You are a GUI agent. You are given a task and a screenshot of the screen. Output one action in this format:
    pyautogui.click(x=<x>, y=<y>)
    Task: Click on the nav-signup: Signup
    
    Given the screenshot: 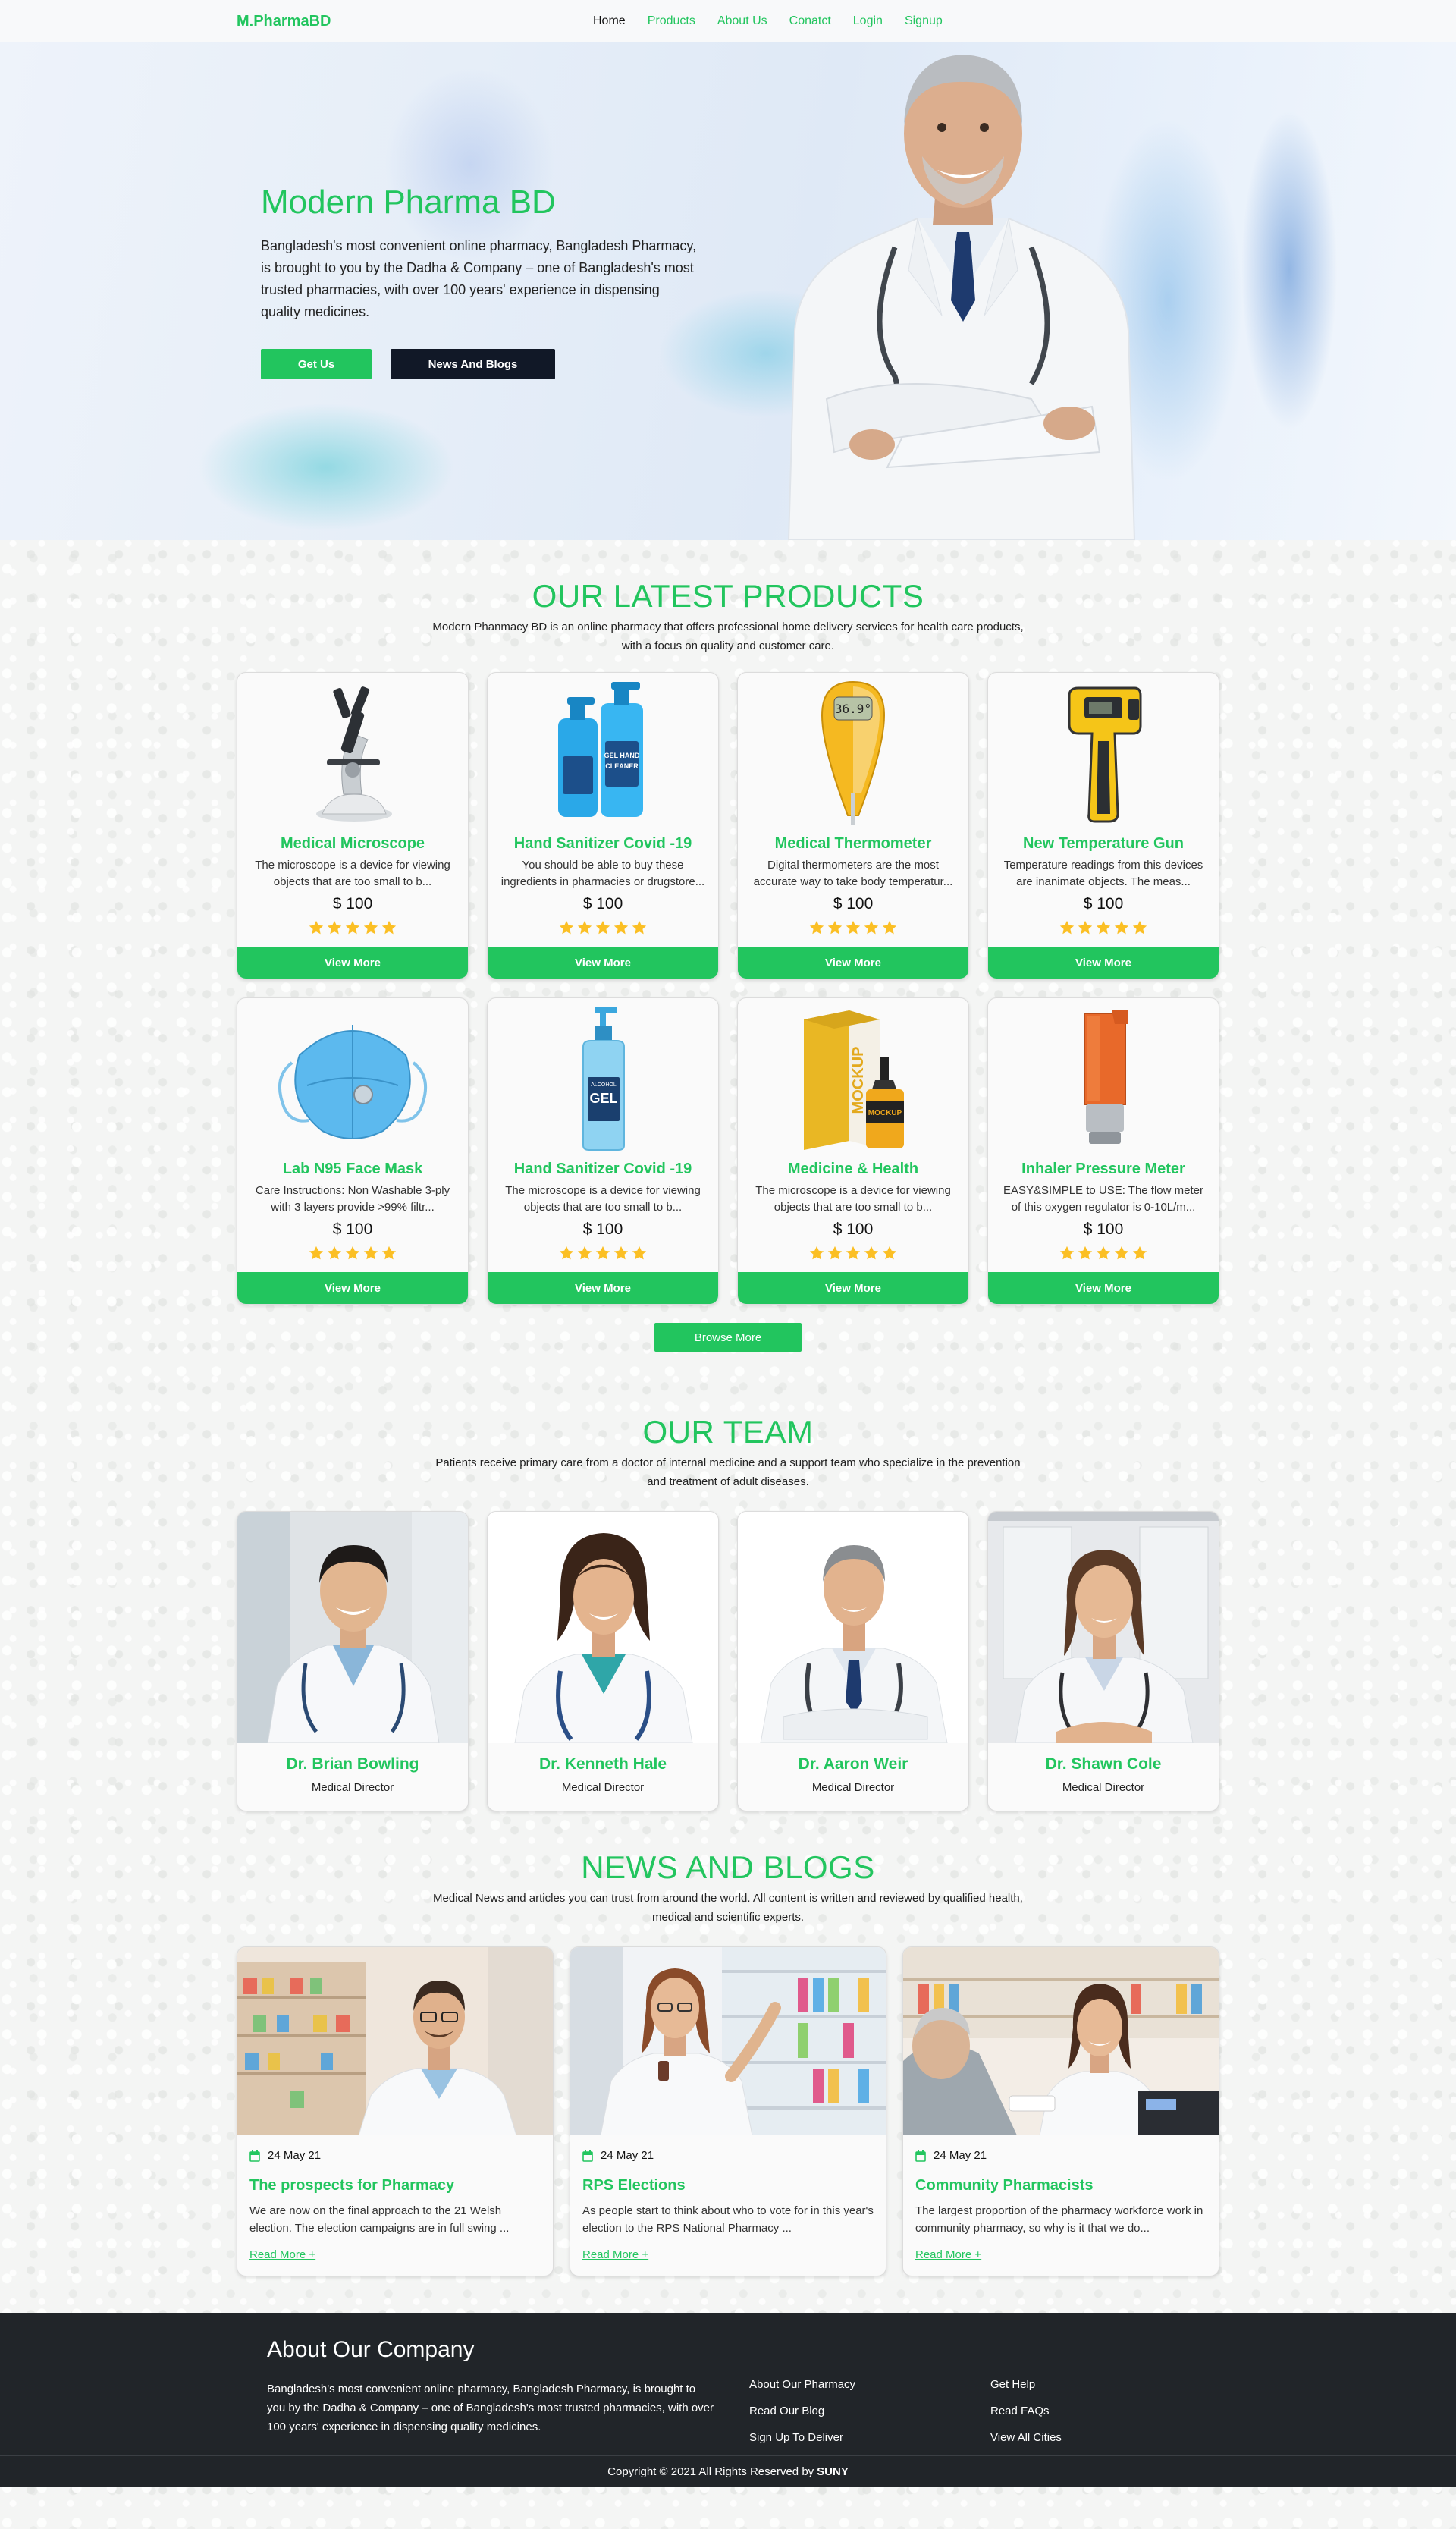 What is the action you would take?
    pyautogui.click(x=924, y=21)
    